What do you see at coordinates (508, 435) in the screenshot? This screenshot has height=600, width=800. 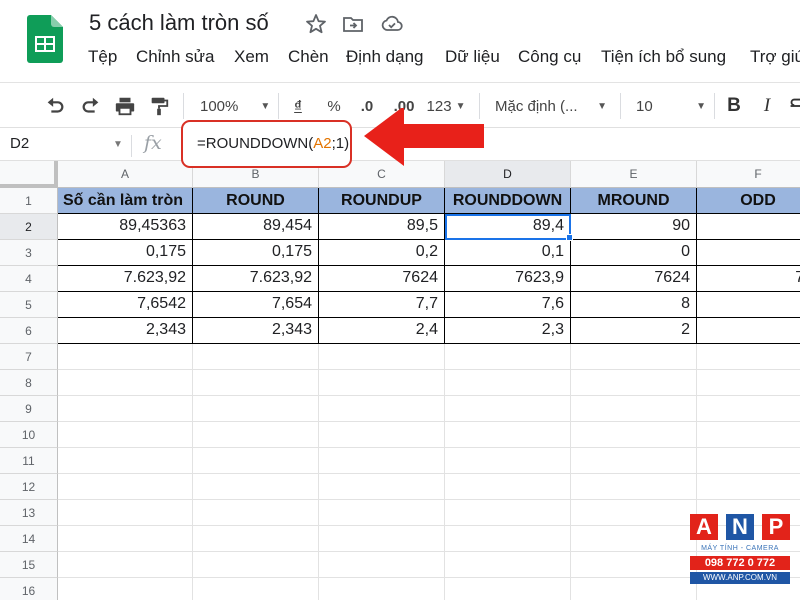 I see `cell-d10` at bounding box center [508, 435].